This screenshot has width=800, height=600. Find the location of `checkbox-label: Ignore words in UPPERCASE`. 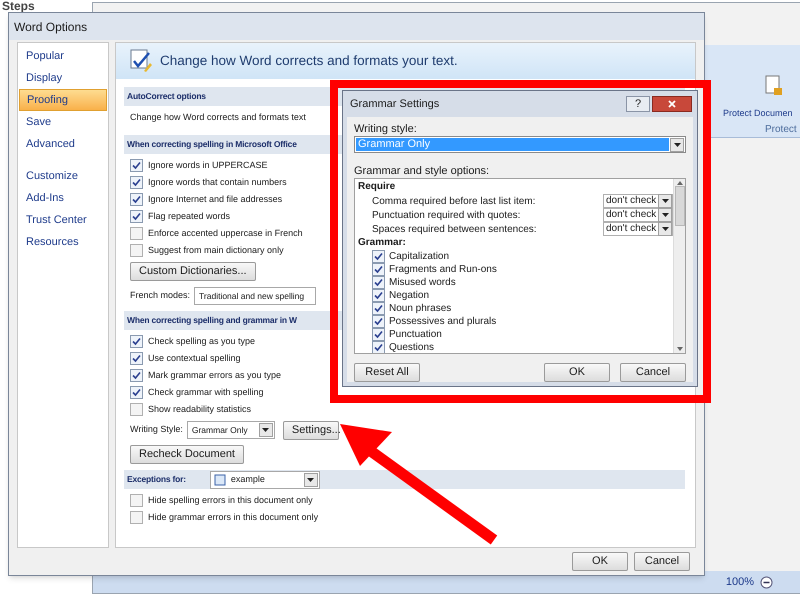

checkbox-label: Ignore words in UPPERCASE is located at coordinates (208, 165).